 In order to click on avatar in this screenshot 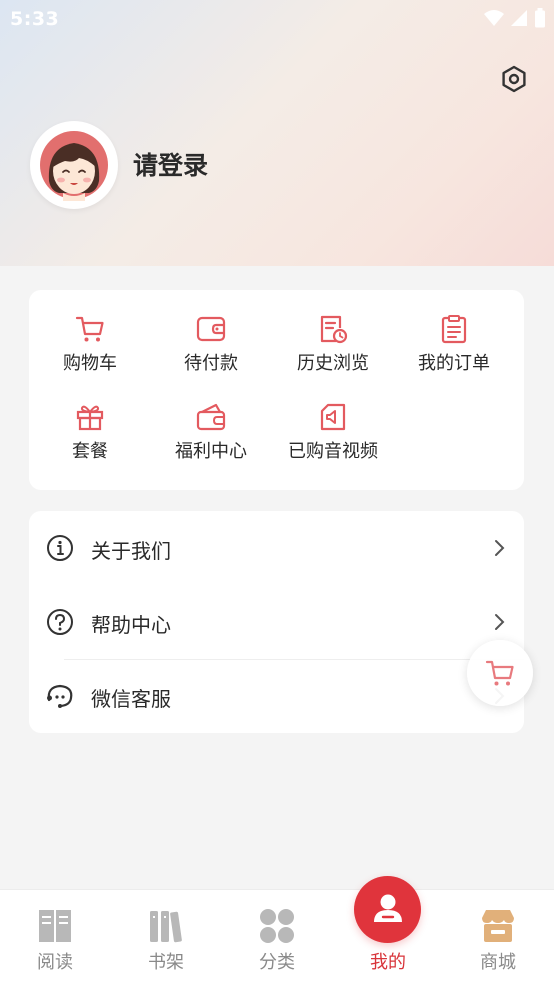, I will do `click(74, 165)`.